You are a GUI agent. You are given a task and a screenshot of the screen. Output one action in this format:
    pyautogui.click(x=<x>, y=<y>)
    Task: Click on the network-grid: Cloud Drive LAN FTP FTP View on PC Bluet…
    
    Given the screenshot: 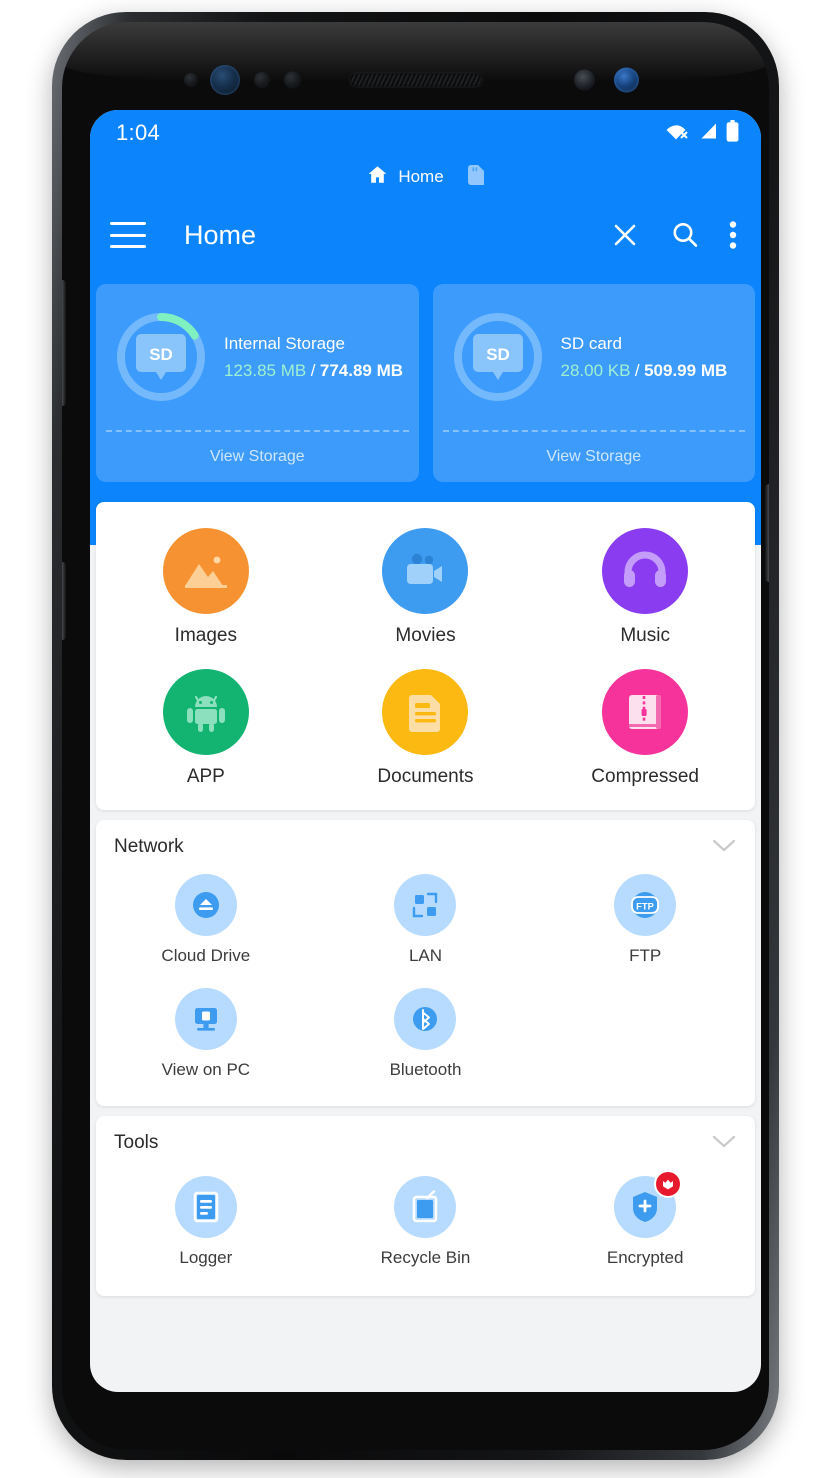 What is the action you would take?
    pyautogui.click(x=425, y=983)
    